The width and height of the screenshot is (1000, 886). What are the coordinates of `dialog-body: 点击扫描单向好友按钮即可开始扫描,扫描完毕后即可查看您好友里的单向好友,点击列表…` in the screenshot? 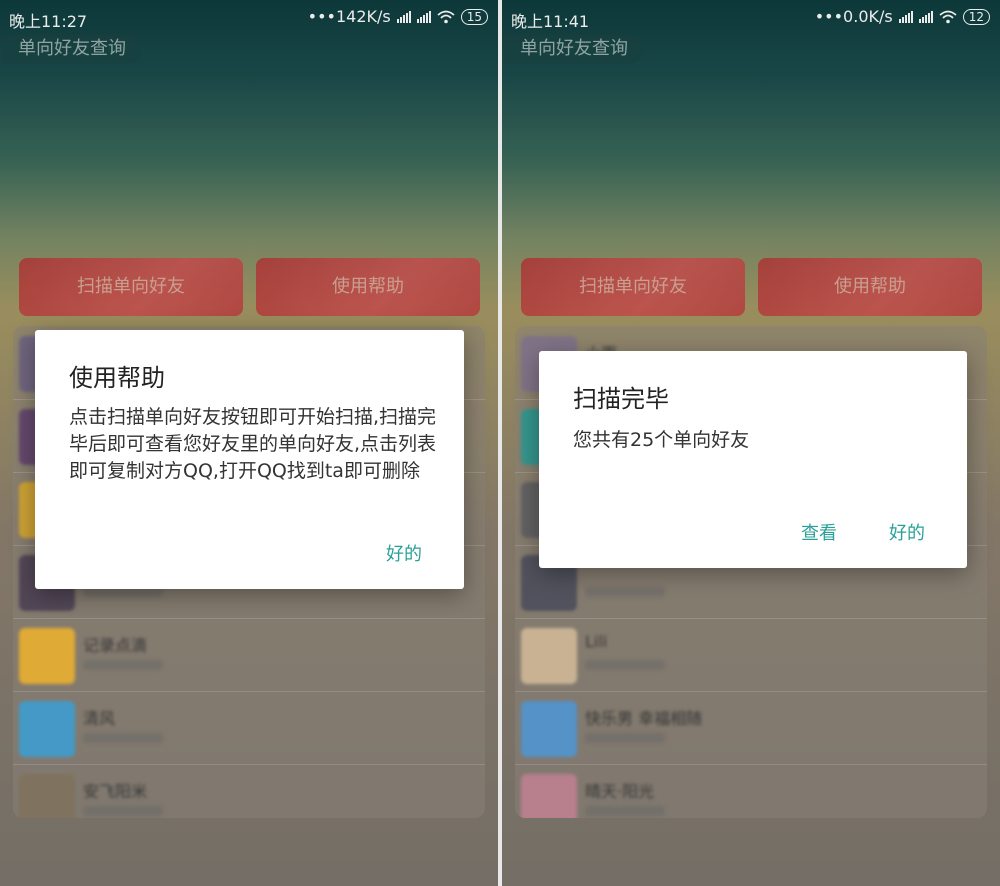 It's located at (253, 444).